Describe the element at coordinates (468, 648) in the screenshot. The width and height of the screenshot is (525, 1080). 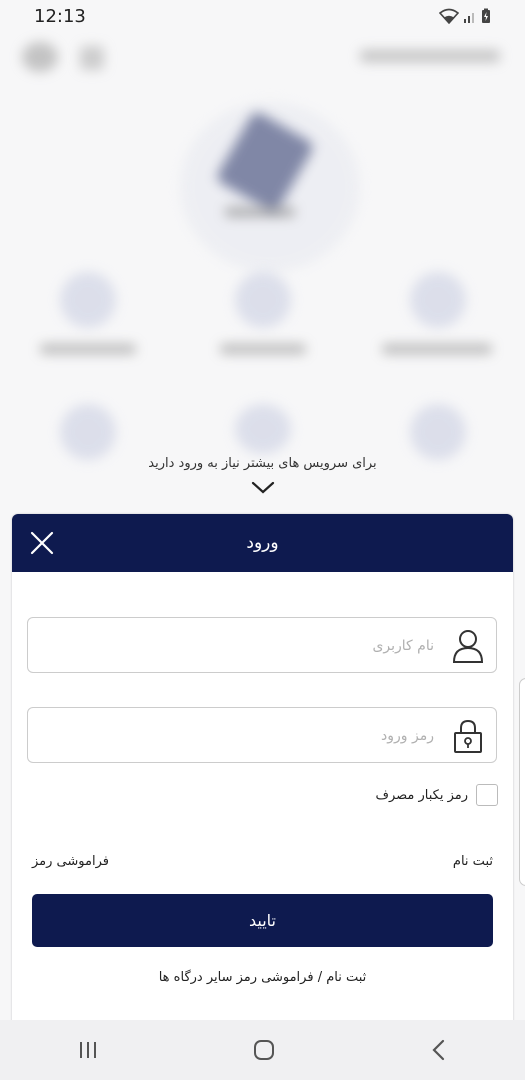
I see `user-icon` at that location.